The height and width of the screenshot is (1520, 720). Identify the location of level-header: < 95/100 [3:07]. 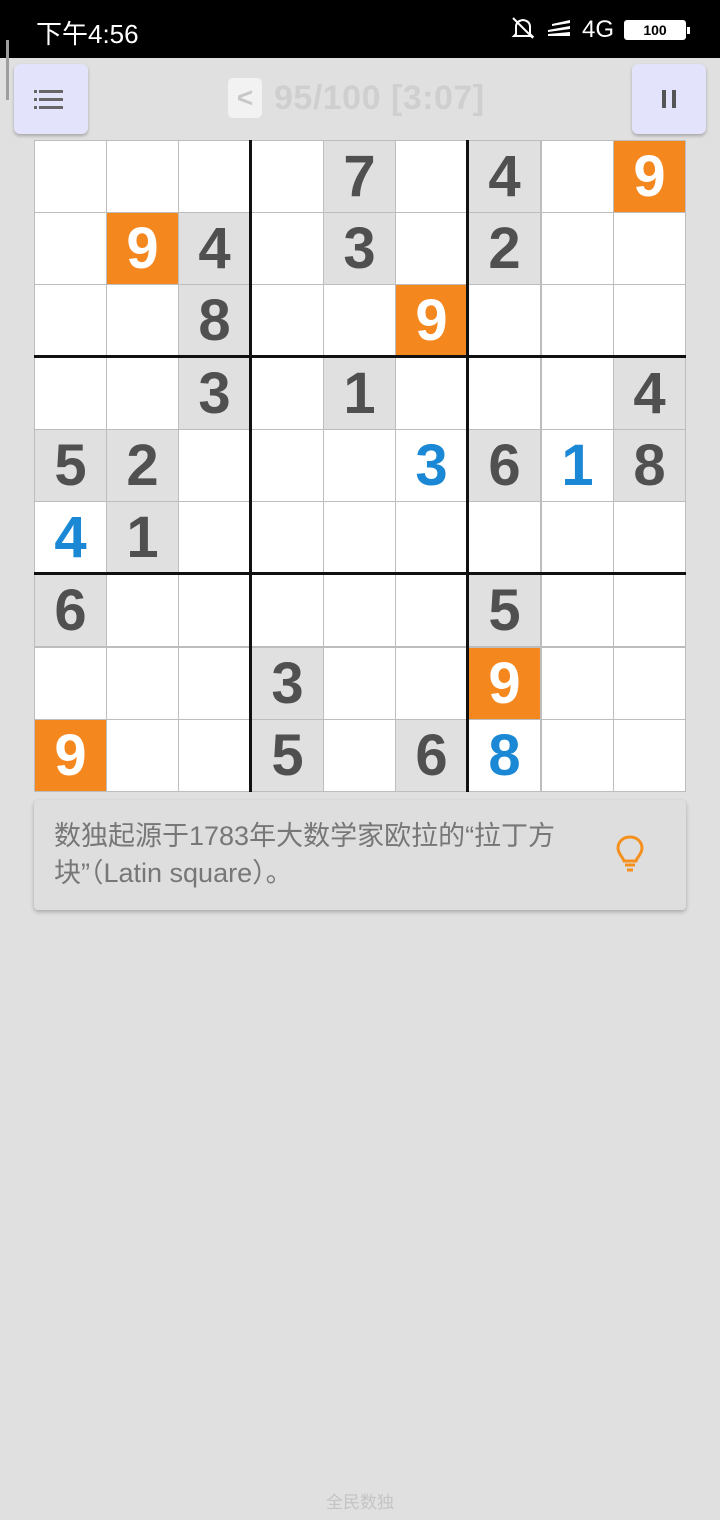
(356, 98).